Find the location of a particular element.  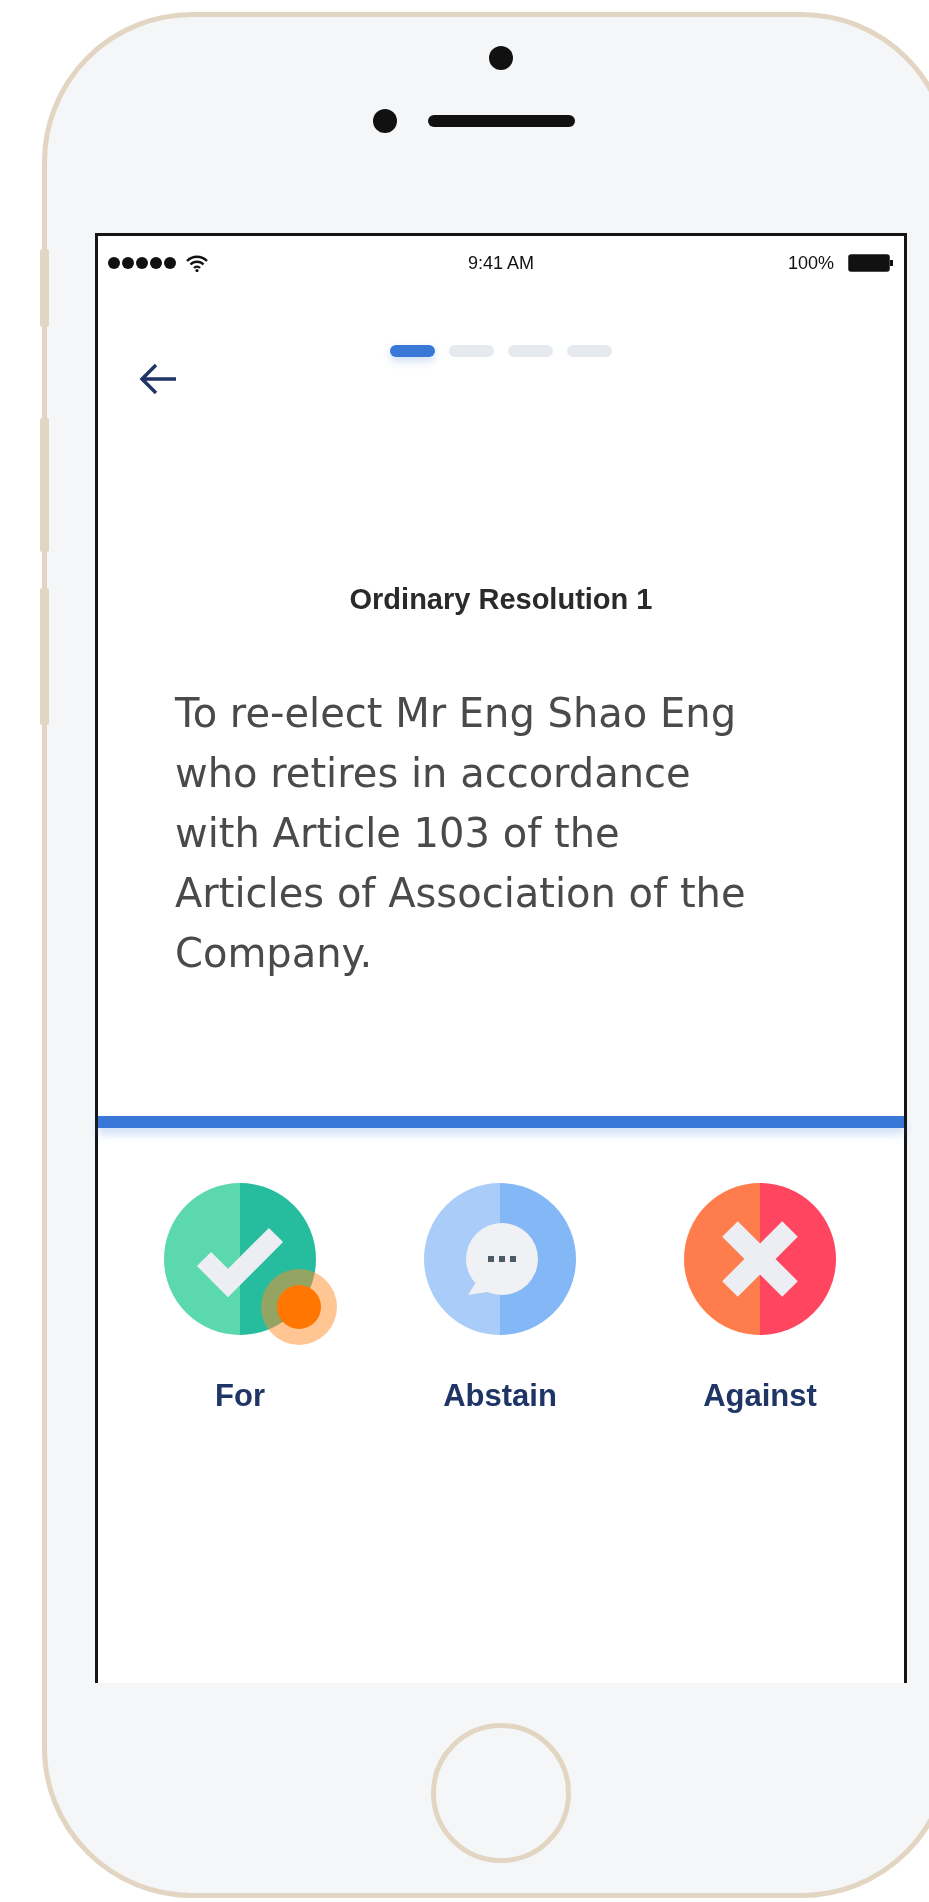

vote-label: Abstain is located at coordinates (500, 1396).